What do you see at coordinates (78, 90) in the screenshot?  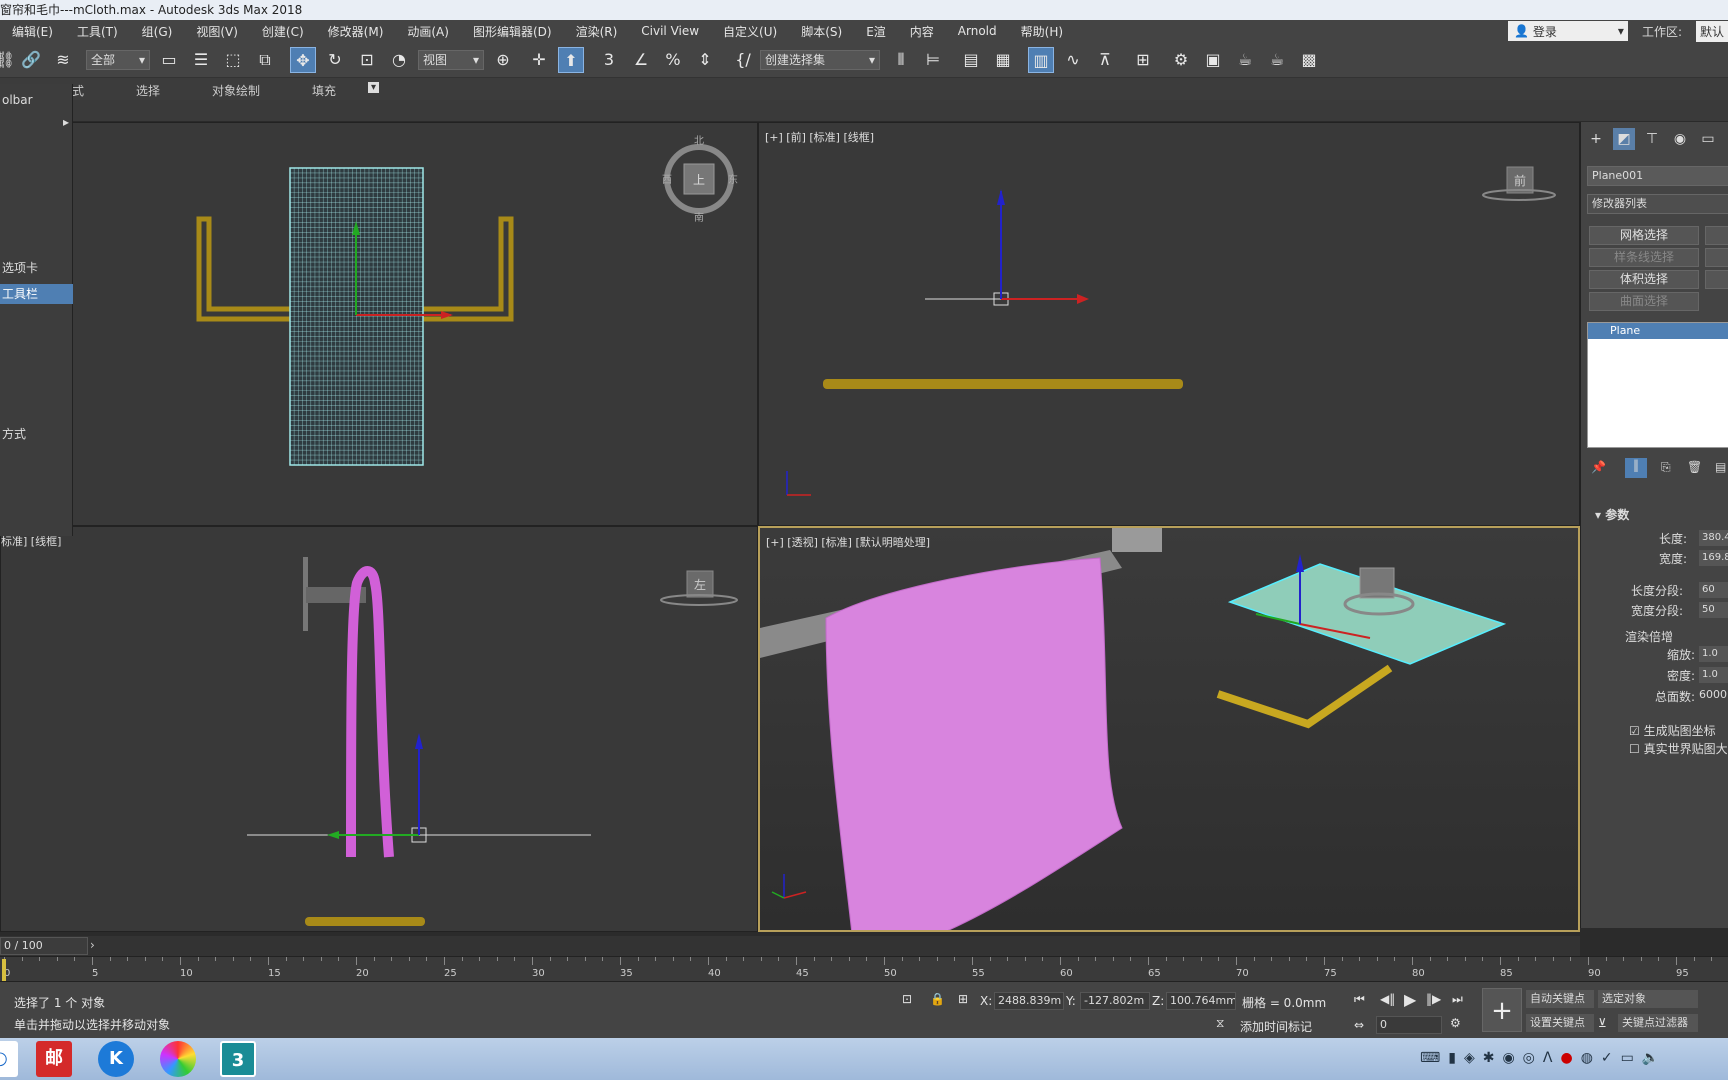 I see `ribbon-tab-style: 式` at bounding box center [78, 90].